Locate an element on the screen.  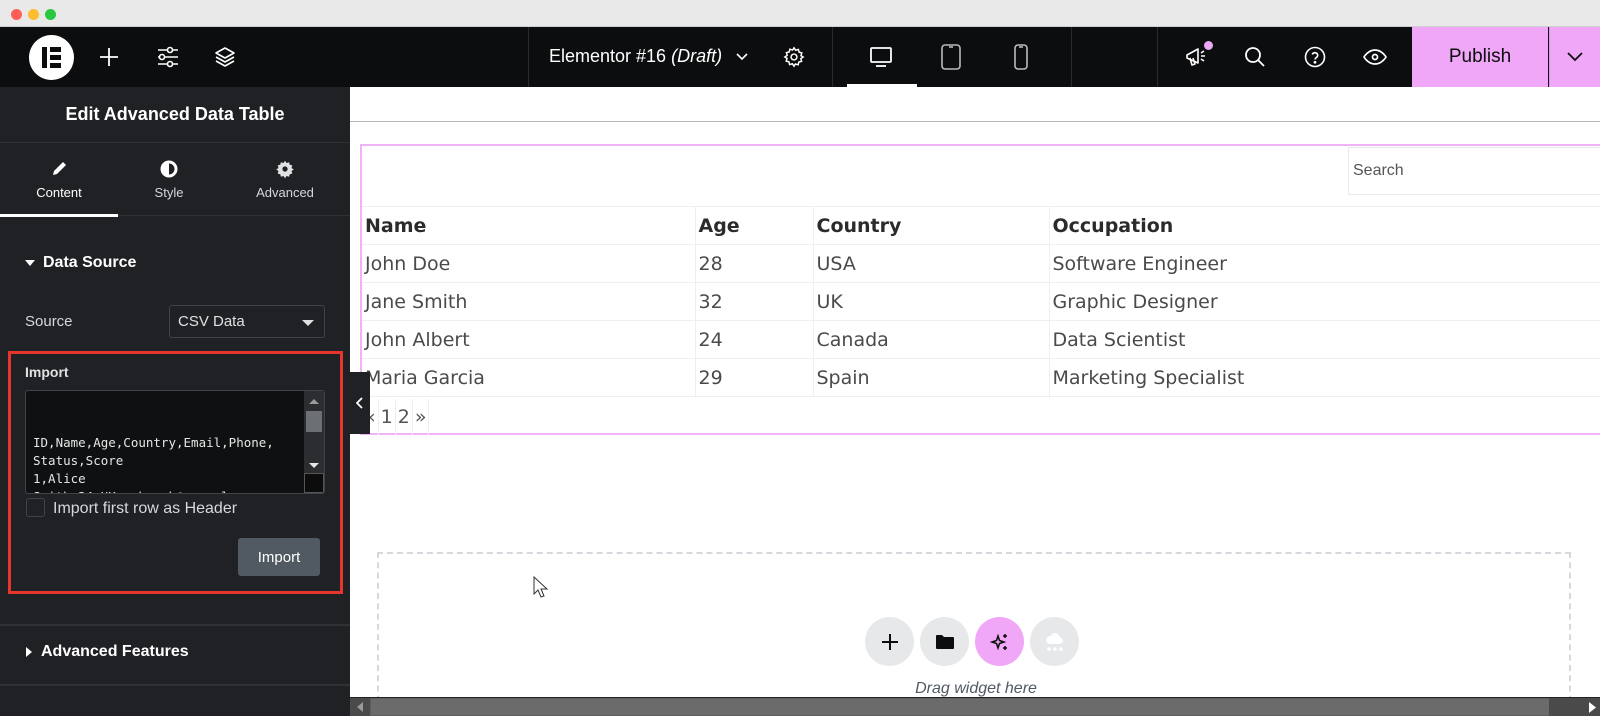
first-row-header-label: Import first row as Header is located at coordinates (145, 509).